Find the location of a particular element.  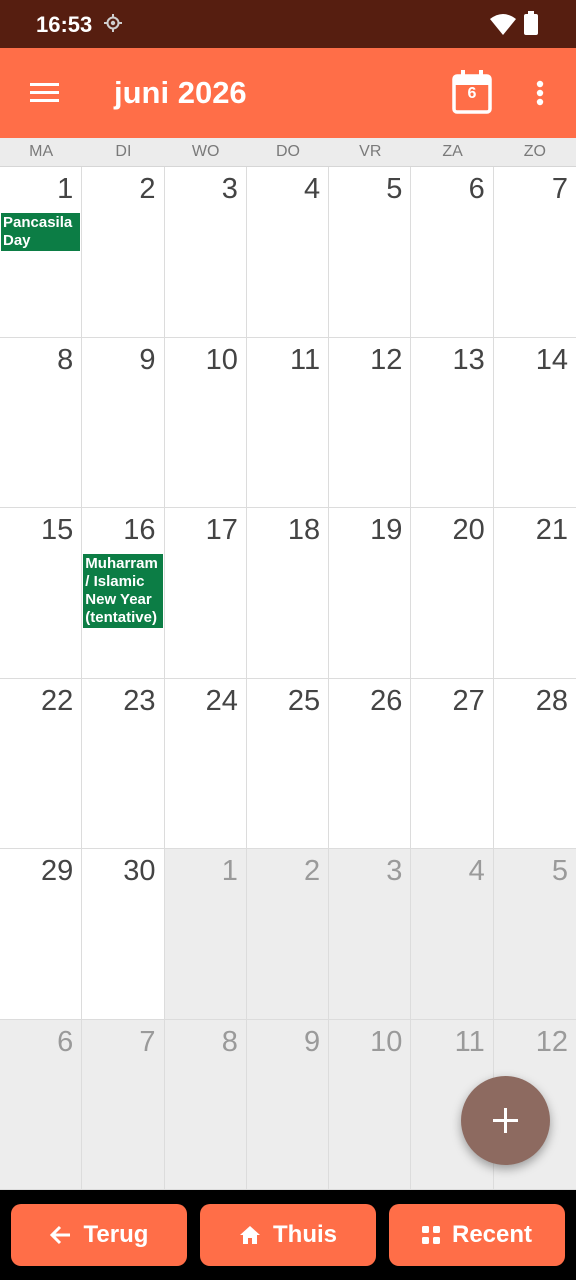

recent-button: Recent is located at coordinates (477, 1235).